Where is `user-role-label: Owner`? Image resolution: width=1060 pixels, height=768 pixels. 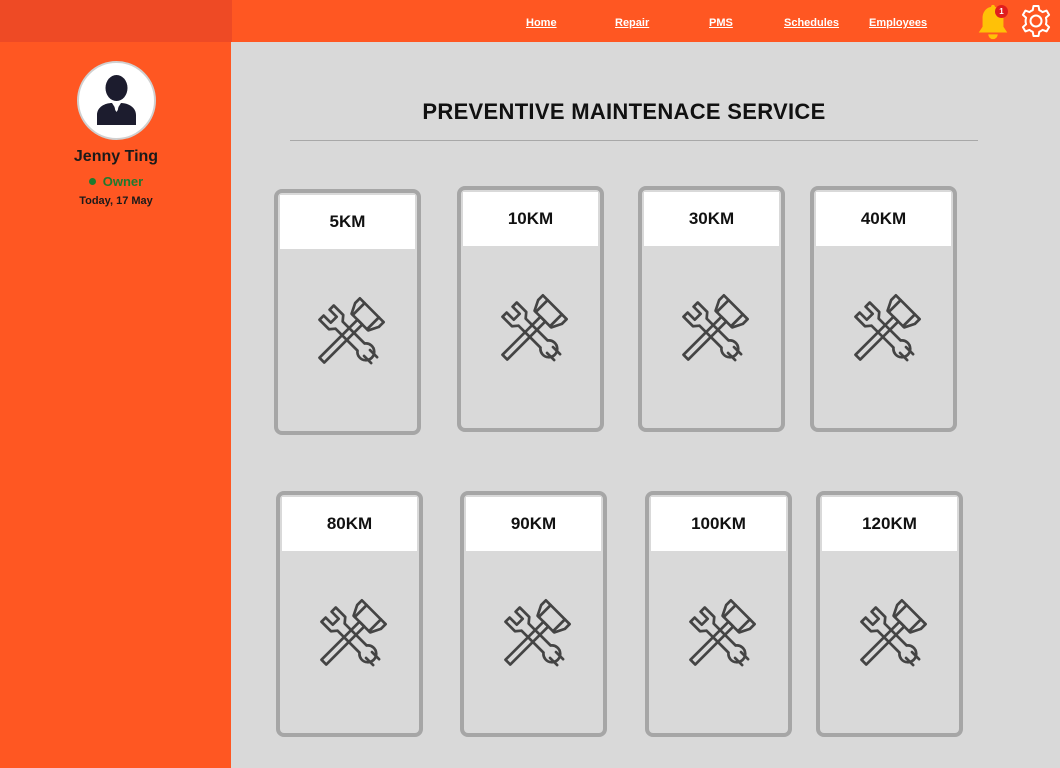 user-role-label: Owner is located at coordinates (123, 181).